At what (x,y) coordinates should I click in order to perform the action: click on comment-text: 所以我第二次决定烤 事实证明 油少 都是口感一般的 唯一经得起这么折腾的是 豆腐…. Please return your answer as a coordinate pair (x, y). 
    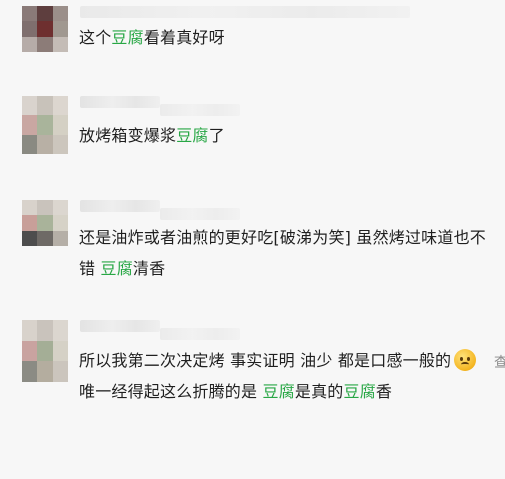
    Looking at the image, I should click on (284, 376).